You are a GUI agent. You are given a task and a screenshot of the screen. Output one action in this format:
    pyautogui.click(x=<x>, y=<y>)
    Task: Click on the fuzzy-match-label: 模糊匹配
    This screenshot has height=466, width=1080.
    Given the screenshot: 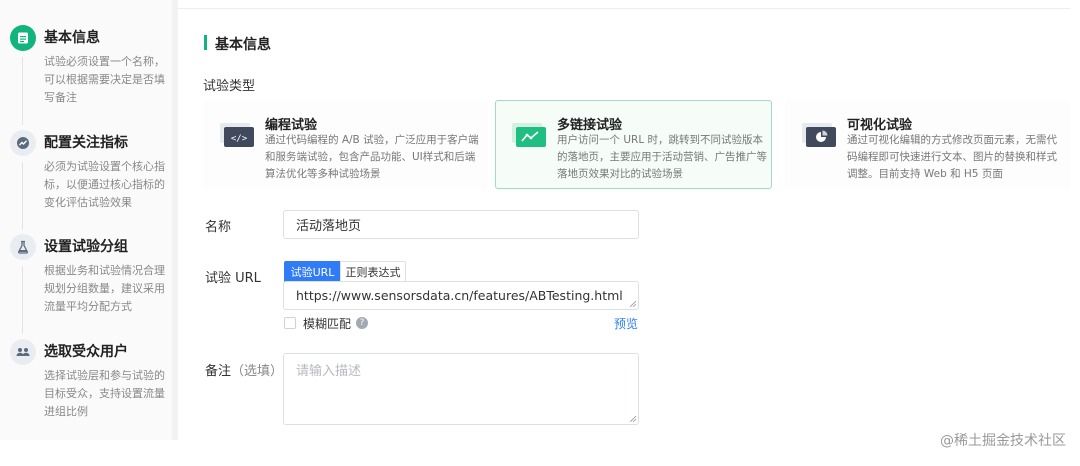 What is the action you would take?
    pyautogui.click(x=327, y=324)
    